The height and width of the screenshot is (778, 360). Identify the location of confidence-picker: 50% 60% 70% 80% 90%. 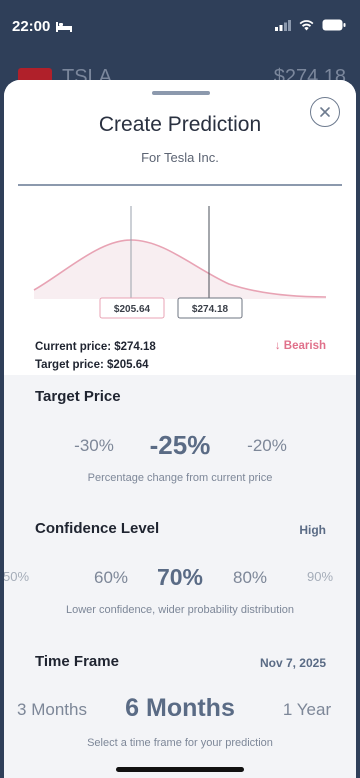
(180, 584).